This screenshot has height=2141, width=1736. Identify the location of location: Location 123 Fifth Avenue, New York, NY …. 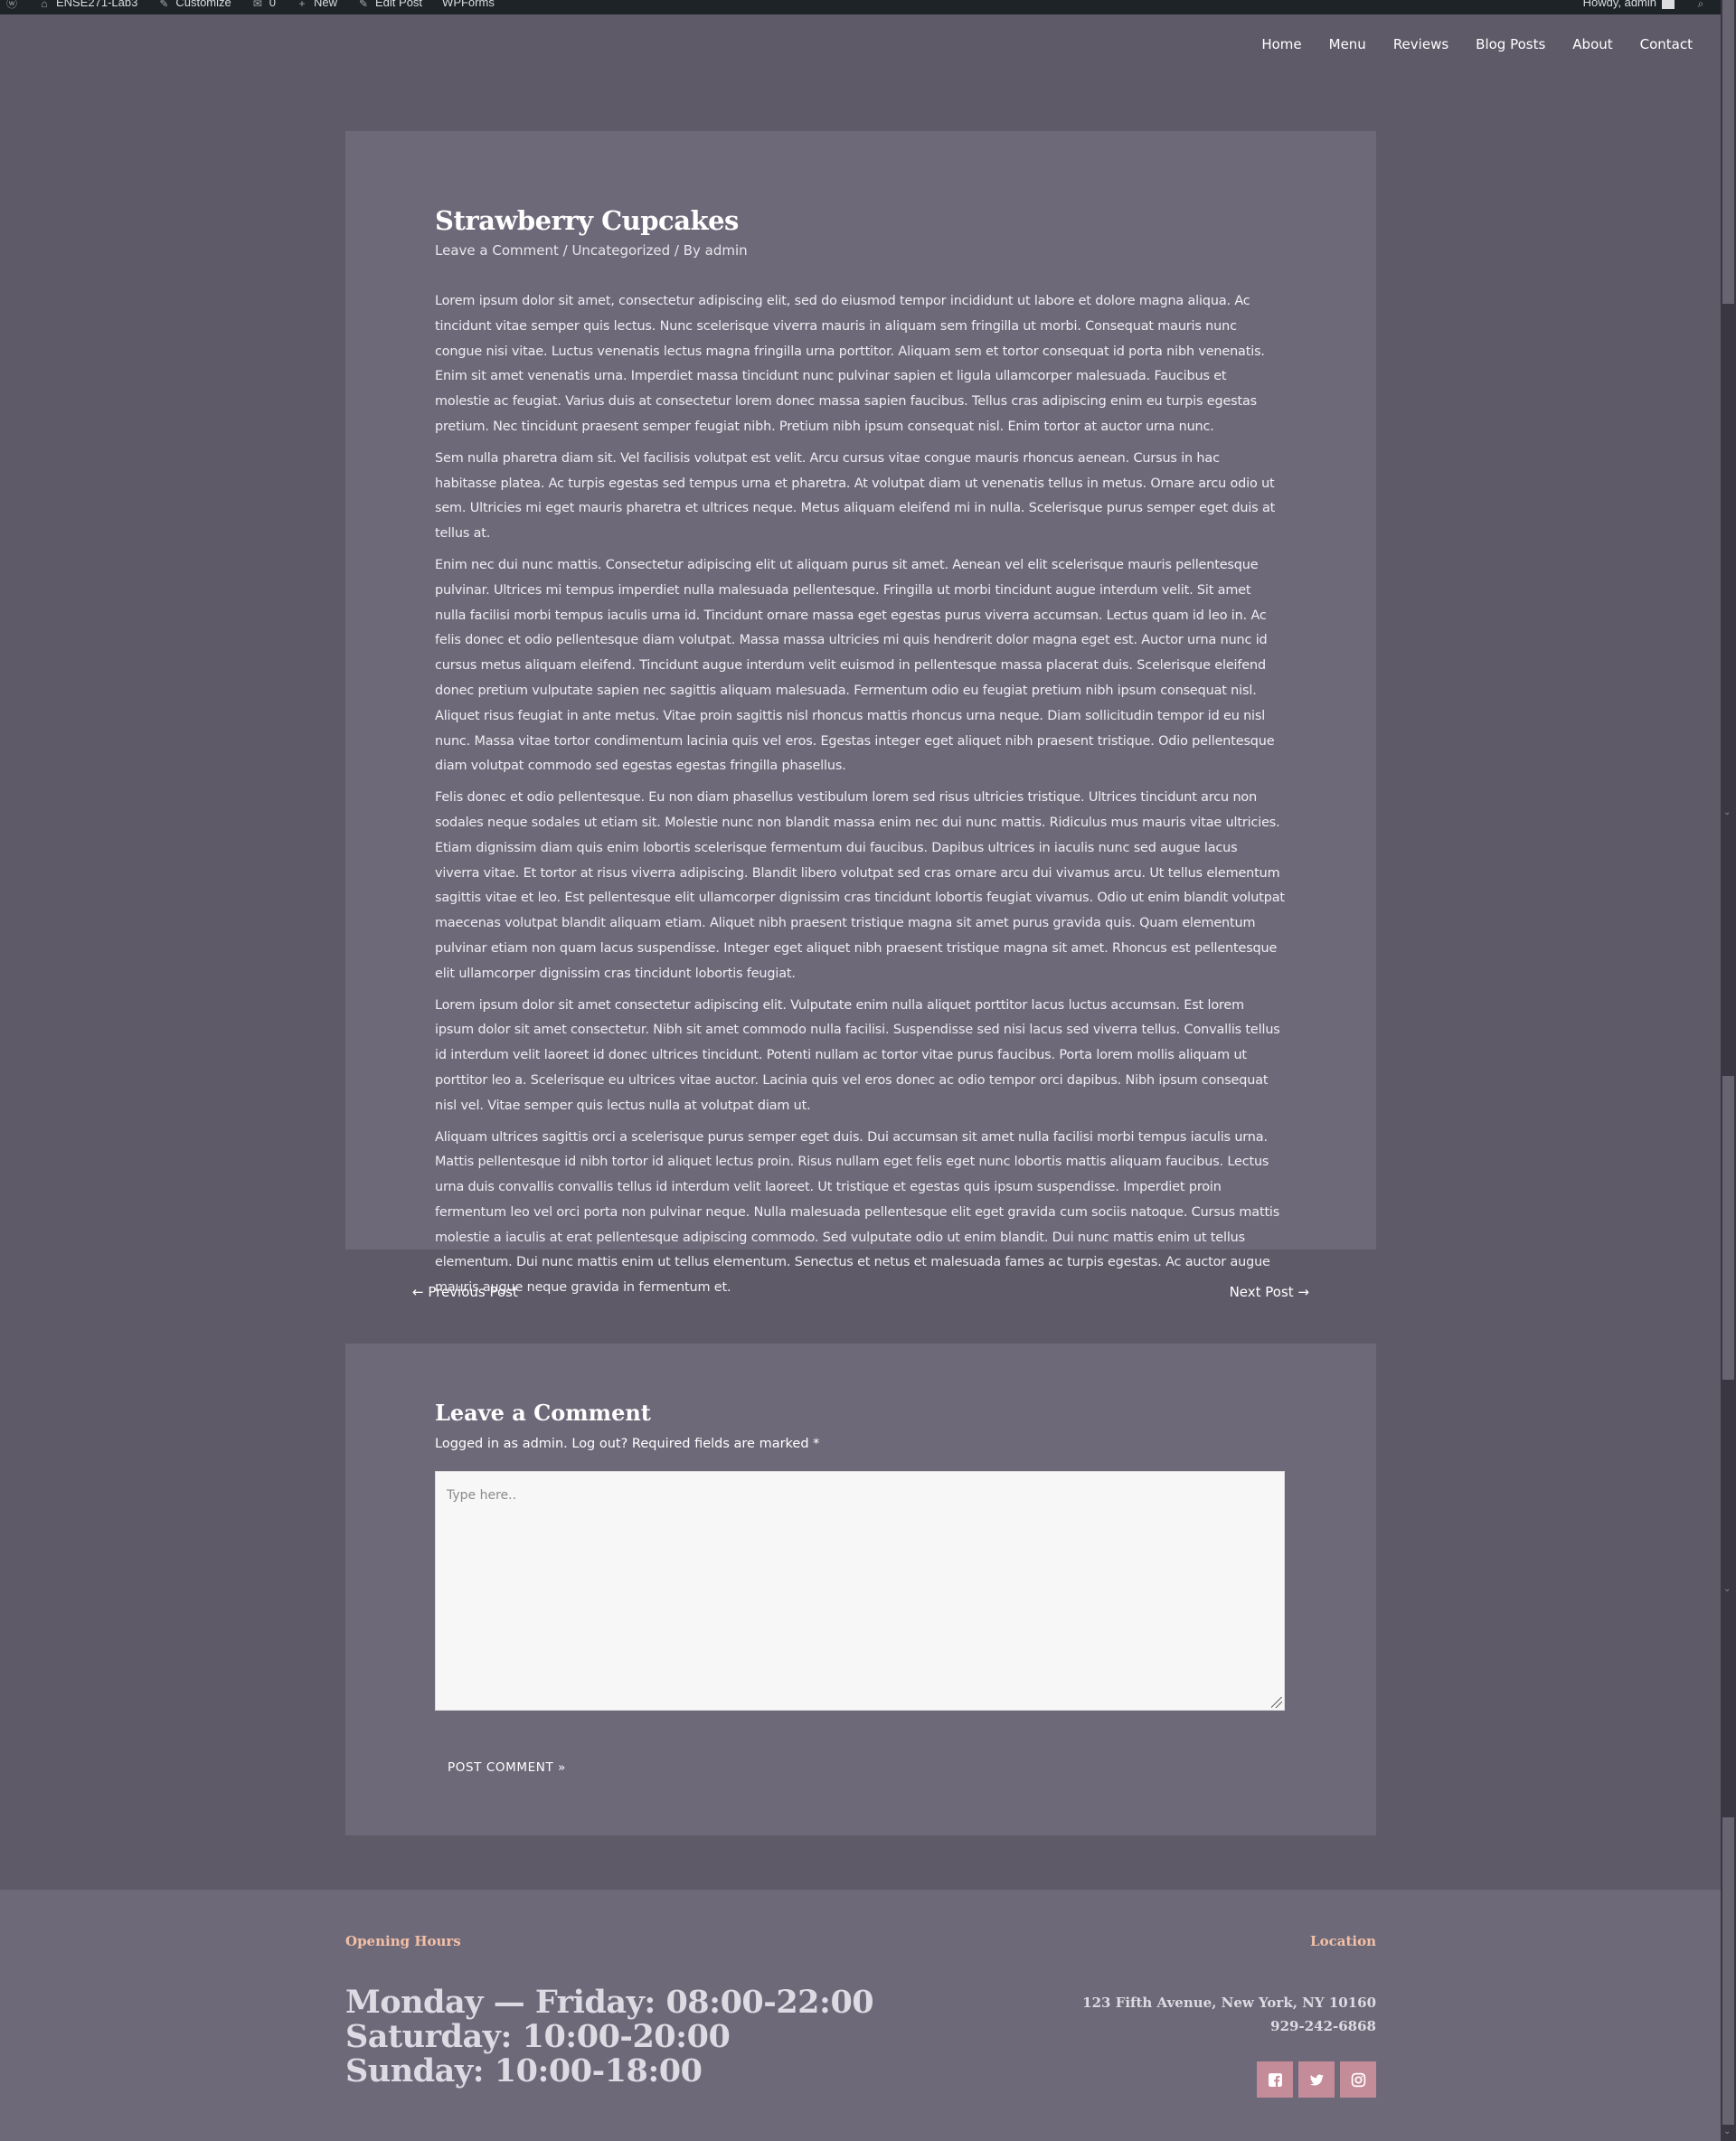
(1229, 2015).